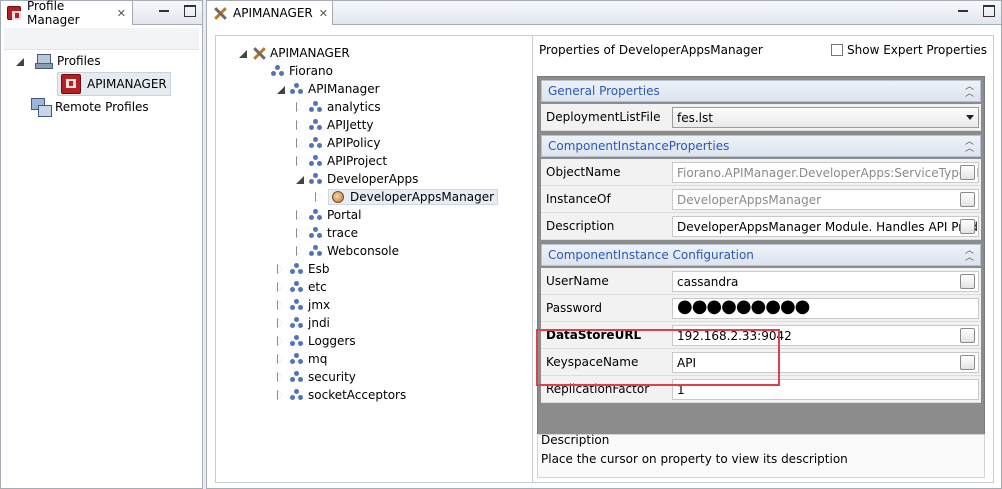  What do you see at coordinates (976, 11) in the screenshot?
I see `window-buttons` at bounding box center [976, 11].